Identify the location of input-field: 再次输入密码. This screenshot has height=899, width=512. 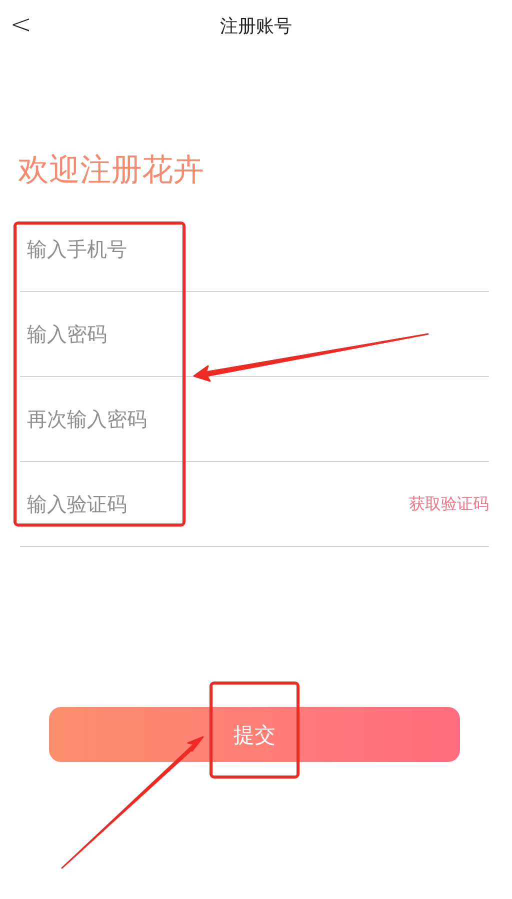
(143, 419).